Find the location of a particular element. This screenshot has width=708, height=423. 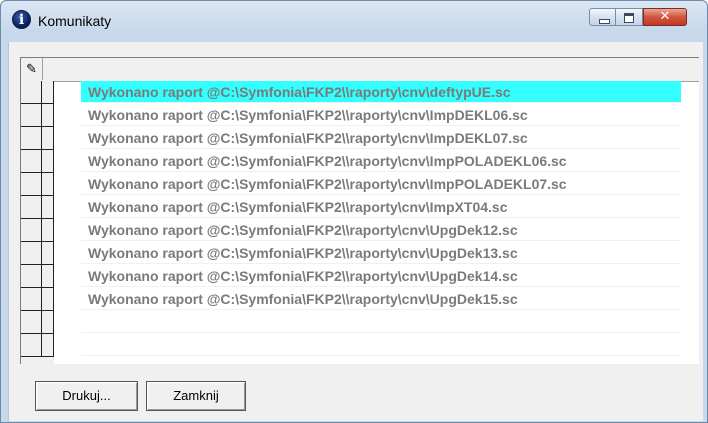

close-window-button: ✕ is located at coordinates (665, 17).